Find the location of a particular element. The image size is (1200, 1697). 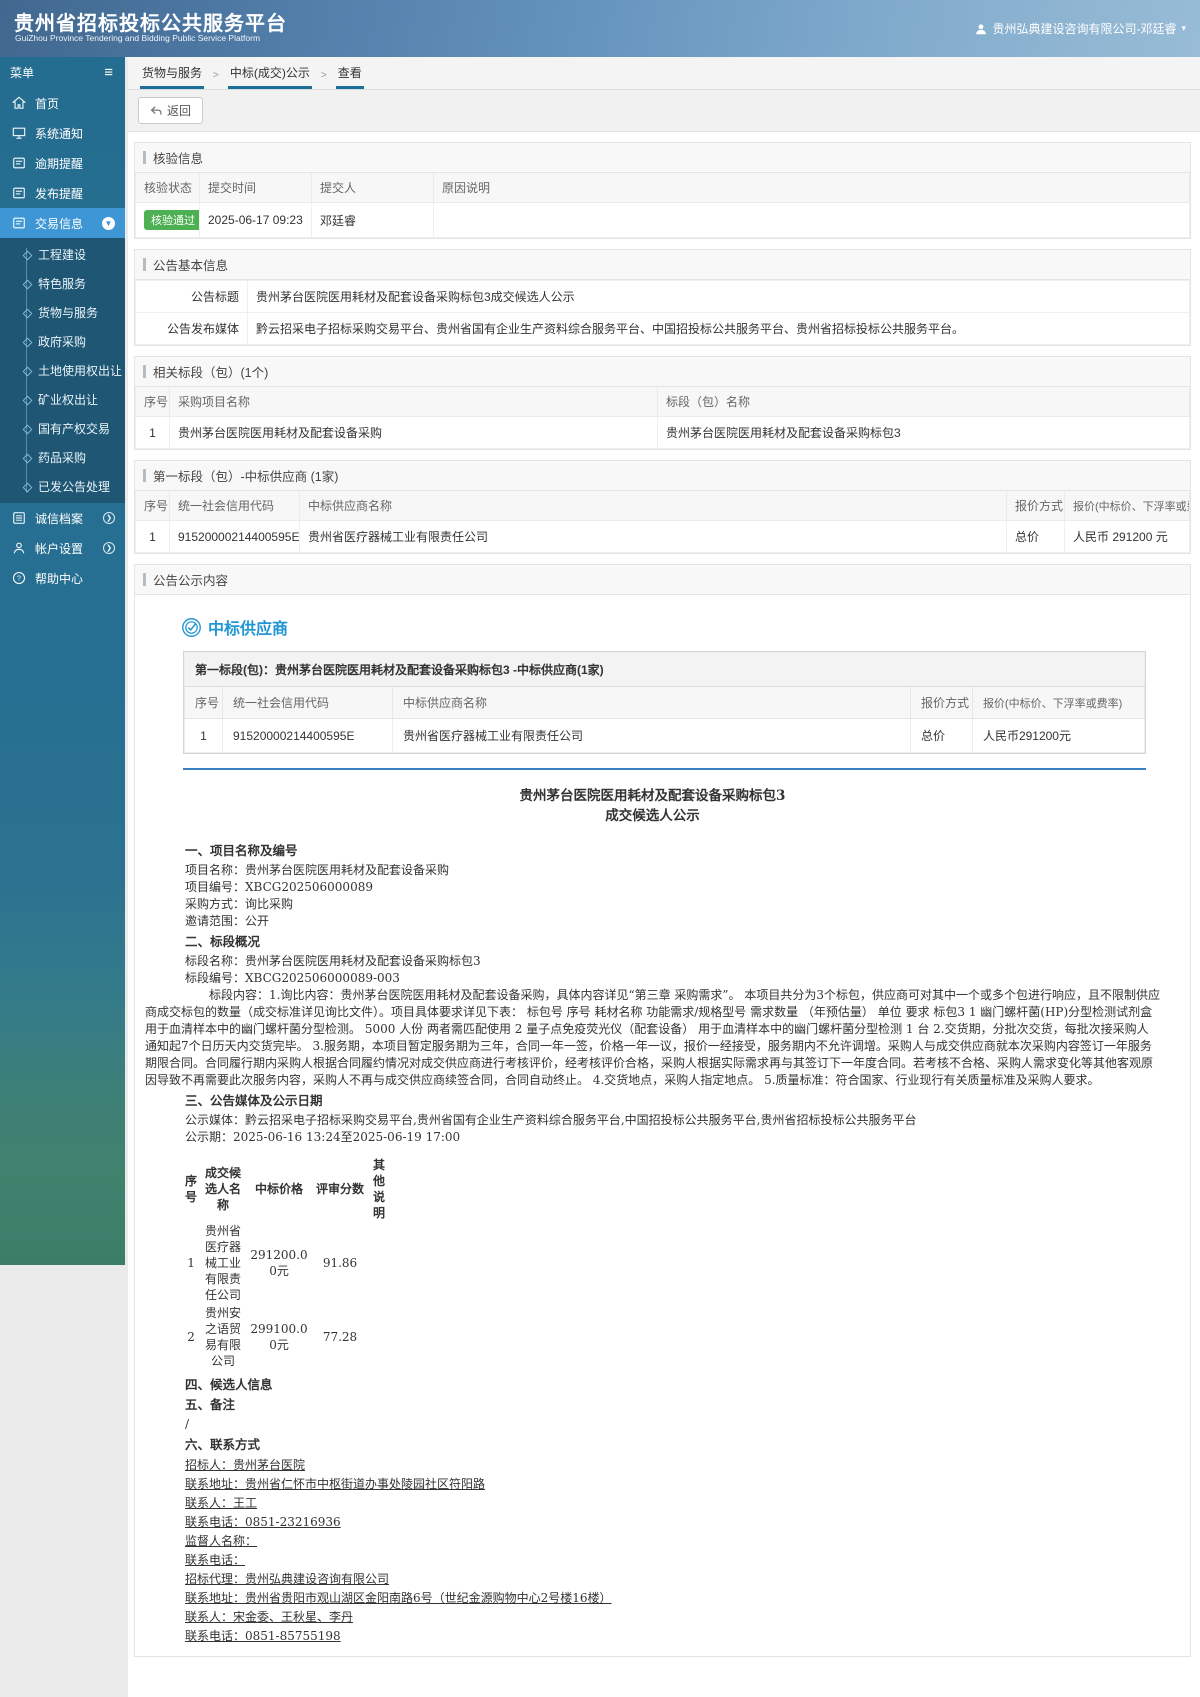

user-menu: 贵州弘典建设咨询有限公司-邓廷睿 ▾ is located at coordinates (1080, 28).